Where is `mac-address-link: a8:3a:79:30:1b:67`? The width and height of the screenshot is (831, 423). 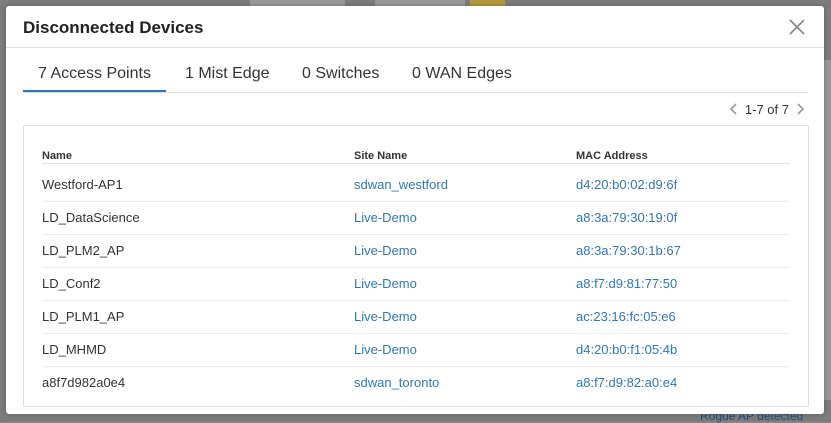
mac-address-link: a8:3a:79:30:1b:67 is located at coordinates (628, 250).